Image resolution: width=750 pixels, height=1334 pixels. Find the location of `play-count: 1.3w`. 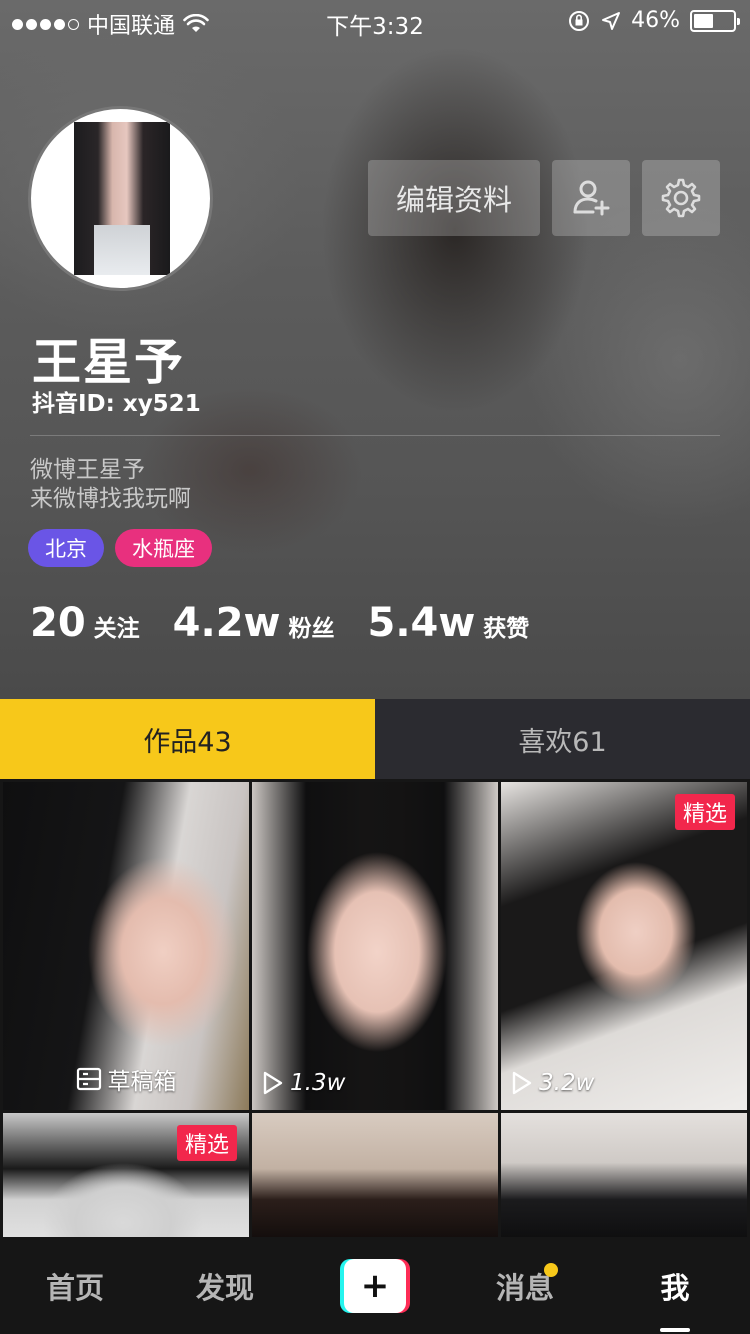

play-count: 1.3w is located at coordinates (318, 1083).